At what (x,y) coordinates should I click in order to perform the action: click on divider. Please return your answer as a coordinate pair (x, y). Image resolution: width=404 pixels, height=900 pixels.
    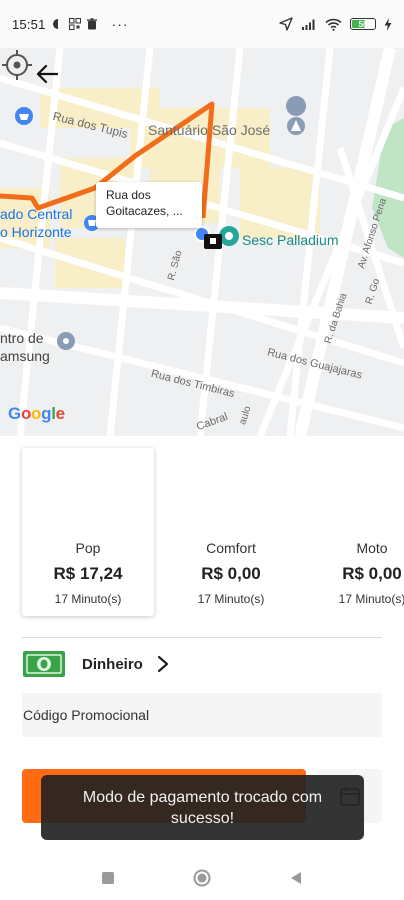
    Looking at the image, I should click on (202, 637).